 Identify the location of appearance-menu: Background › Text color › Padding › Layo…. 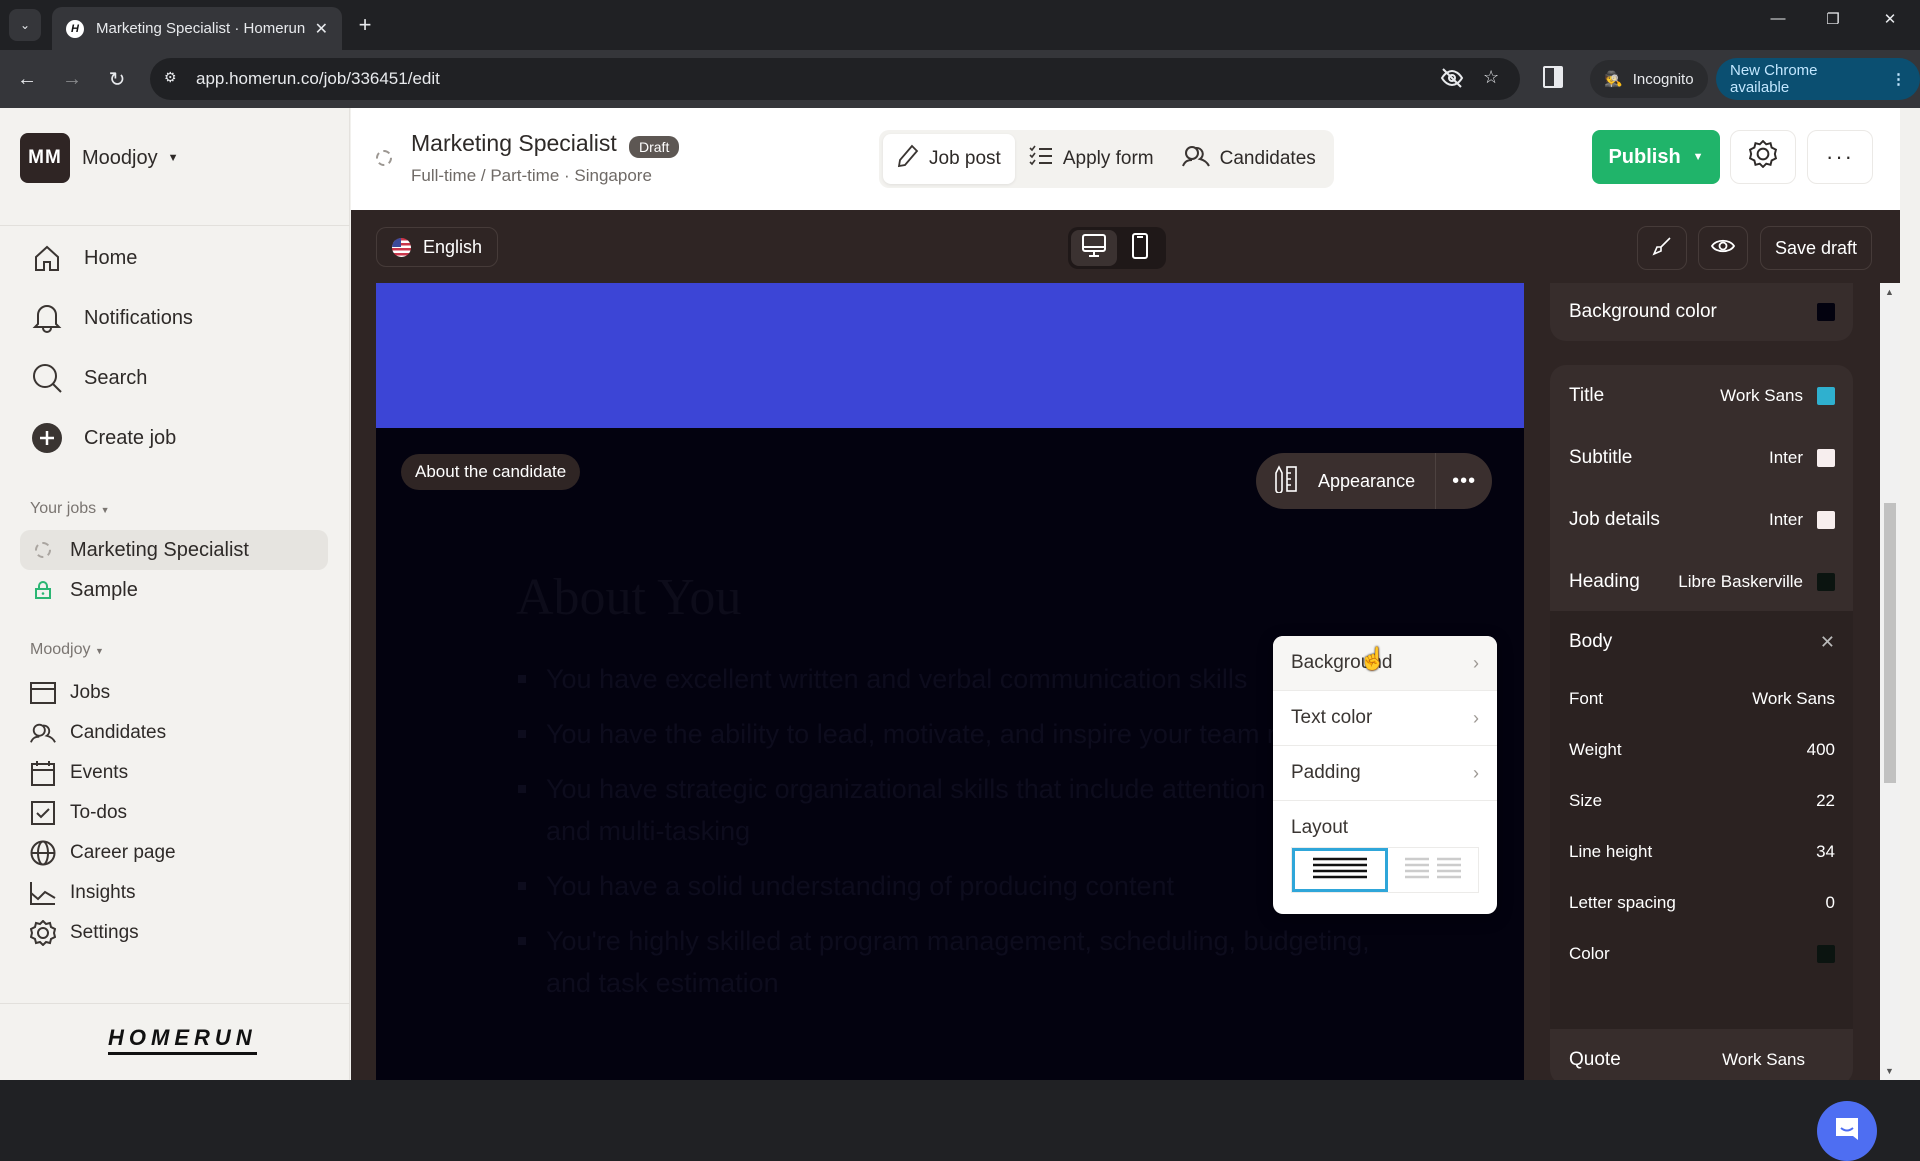
(1385, 775).